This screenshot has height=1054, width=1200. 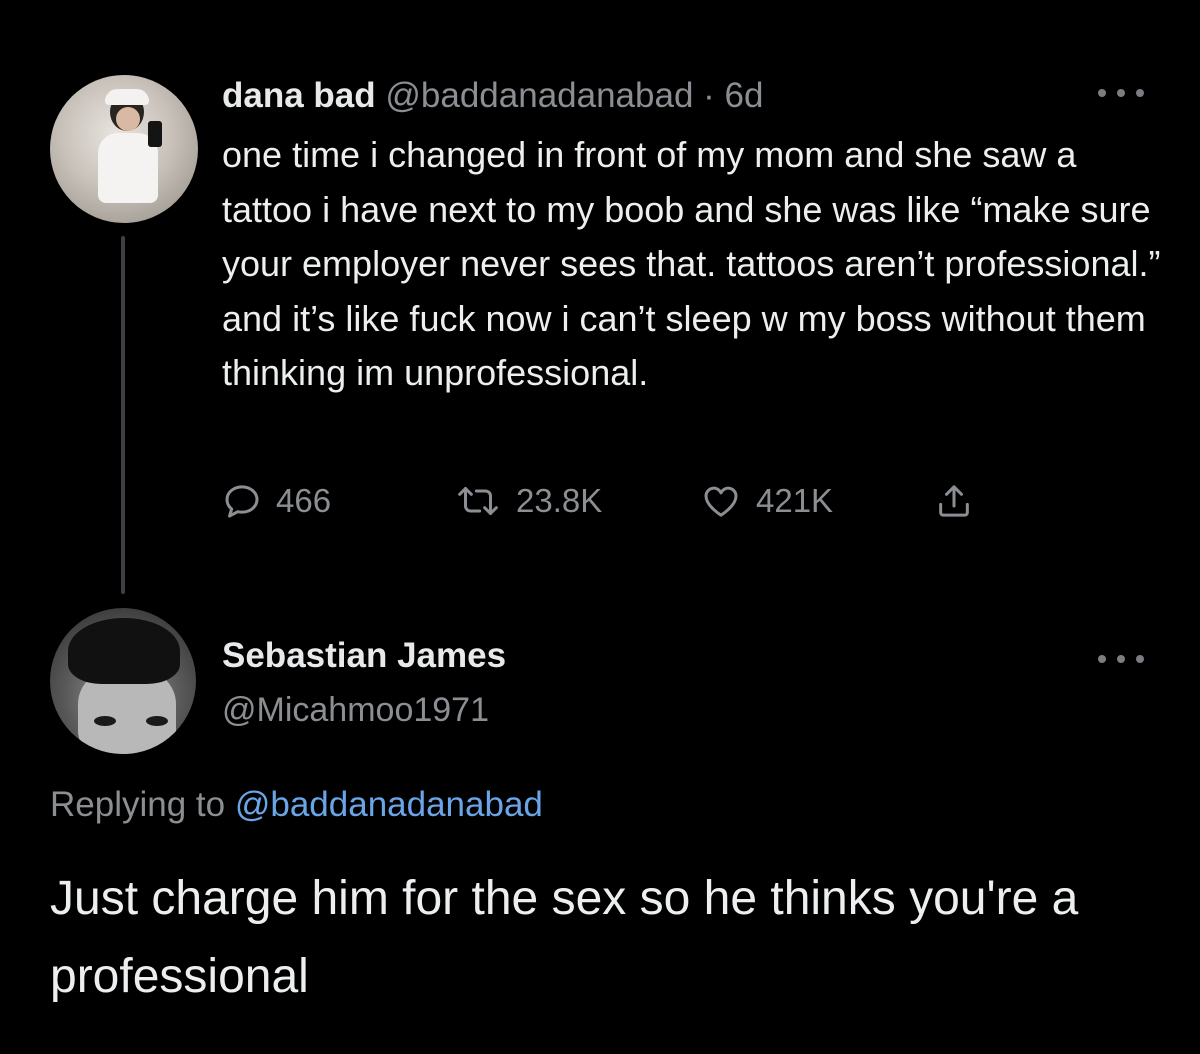 I want to click on share-button, so click(x=954, y=501).